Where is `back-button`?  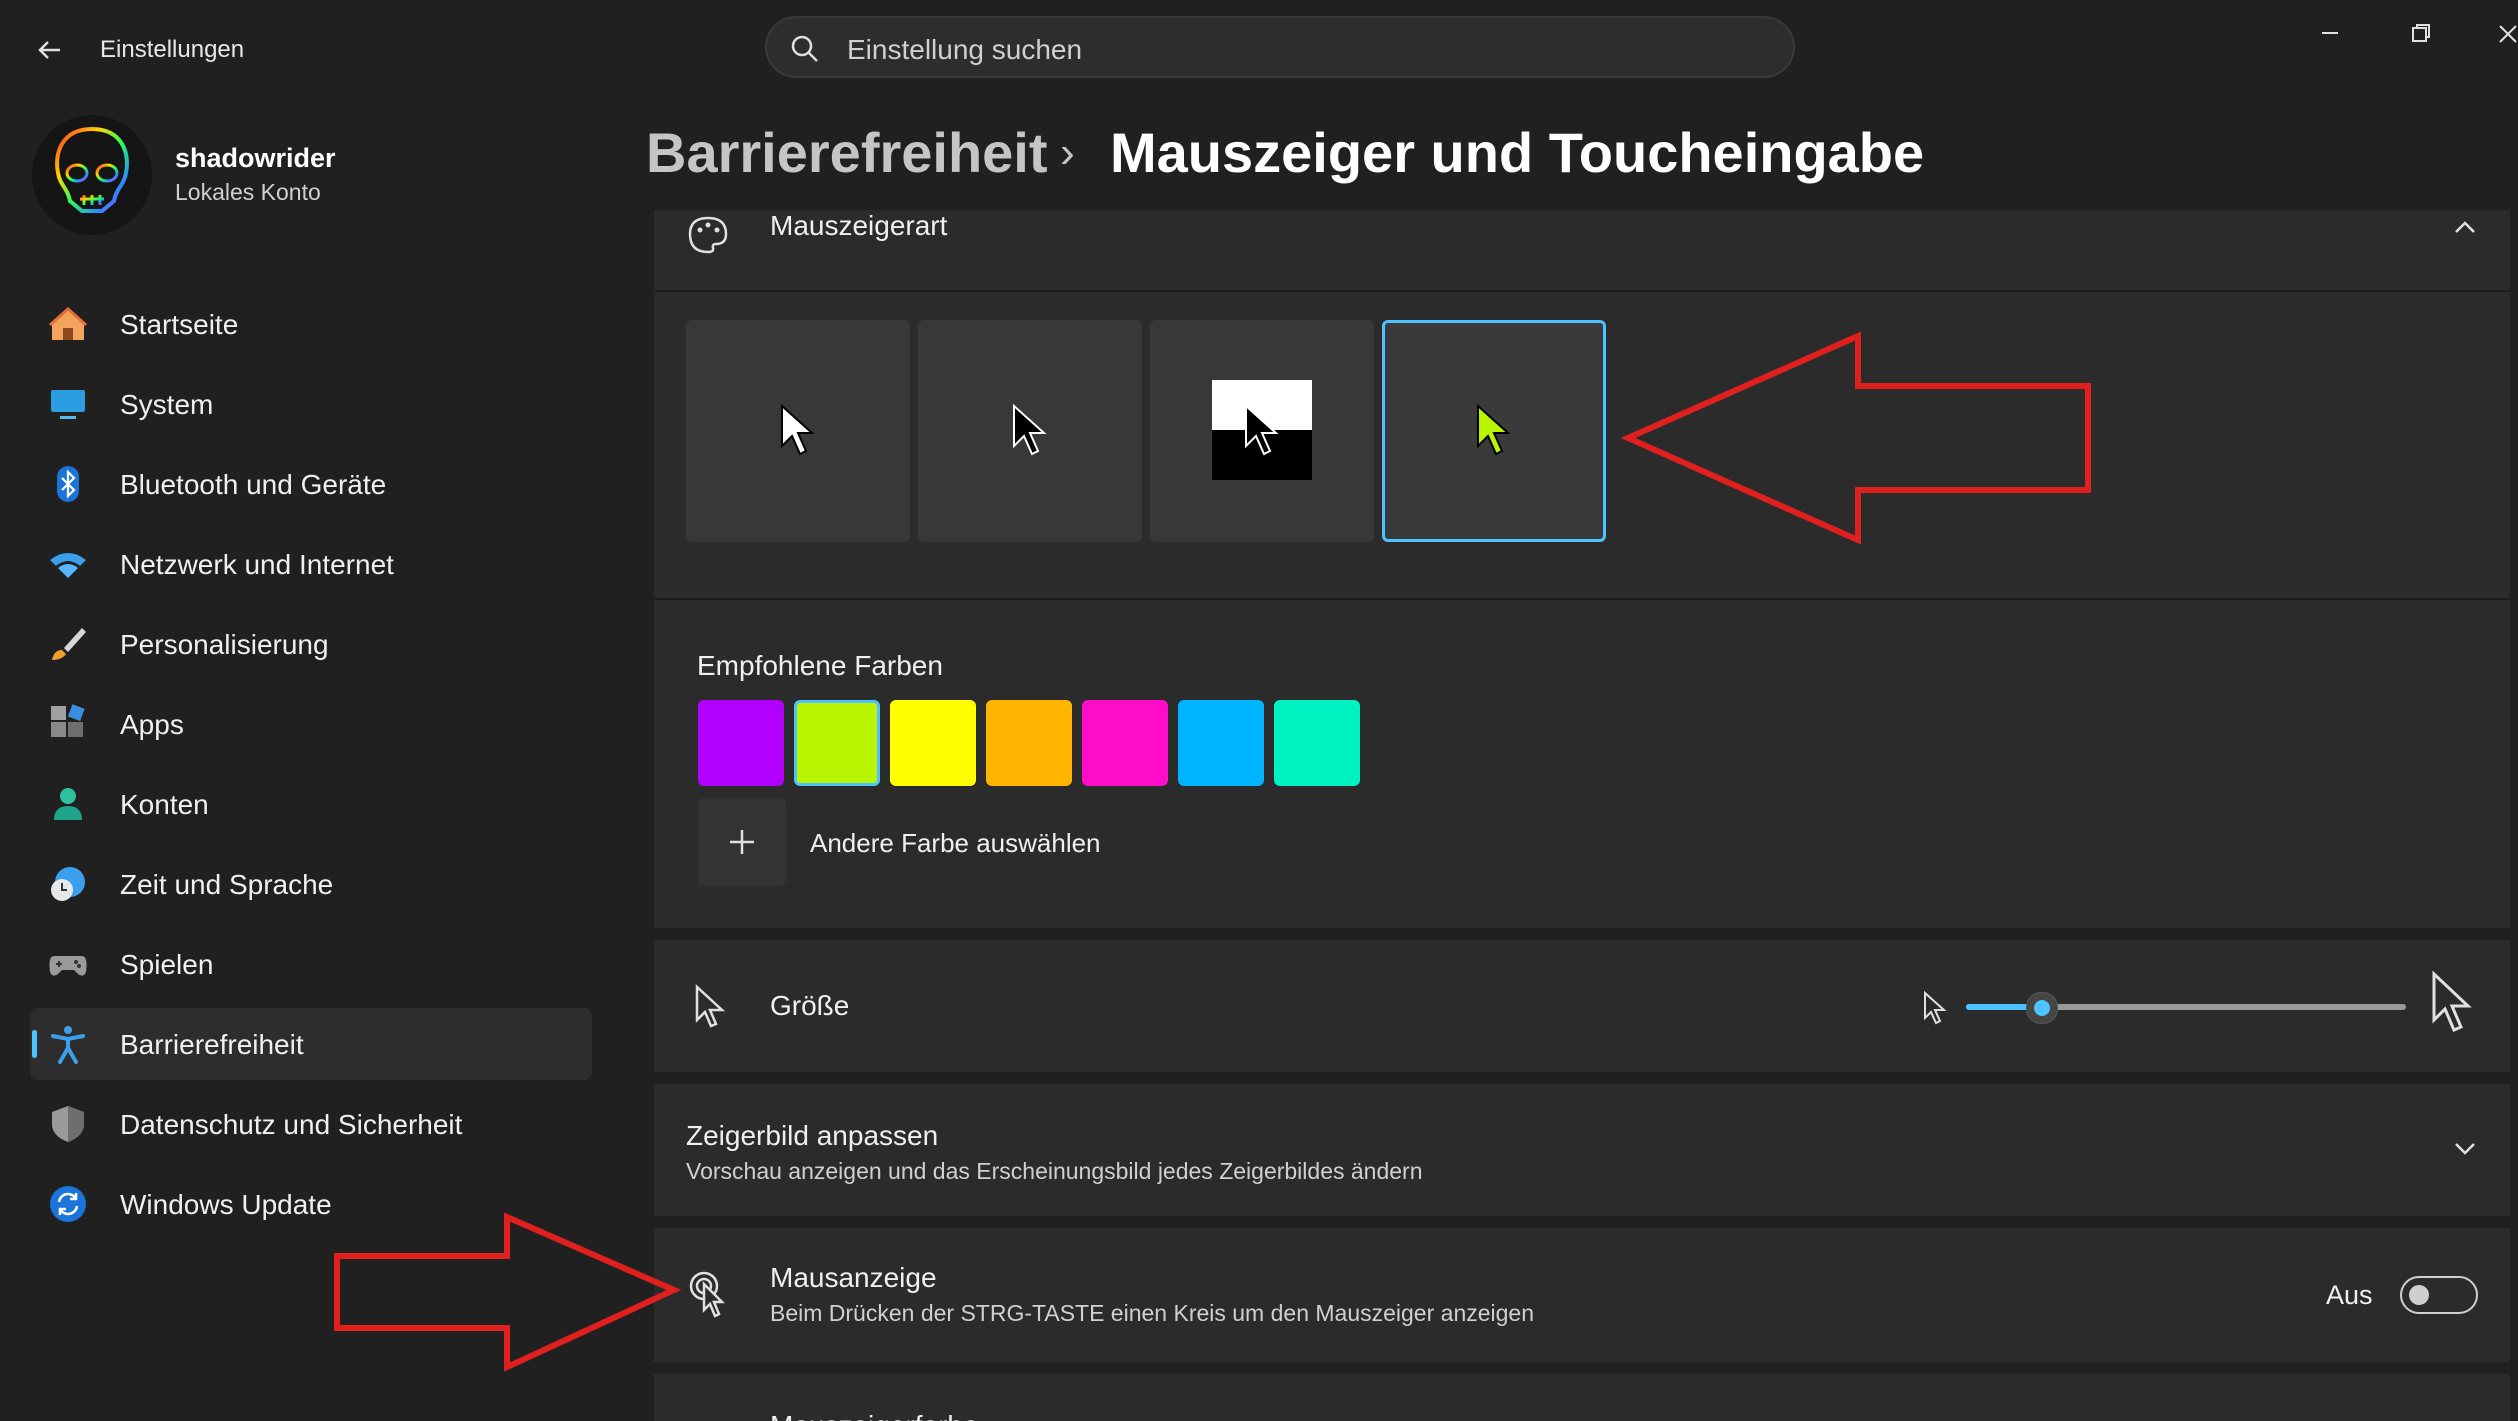
back-button is located at coordinates (50, 50).